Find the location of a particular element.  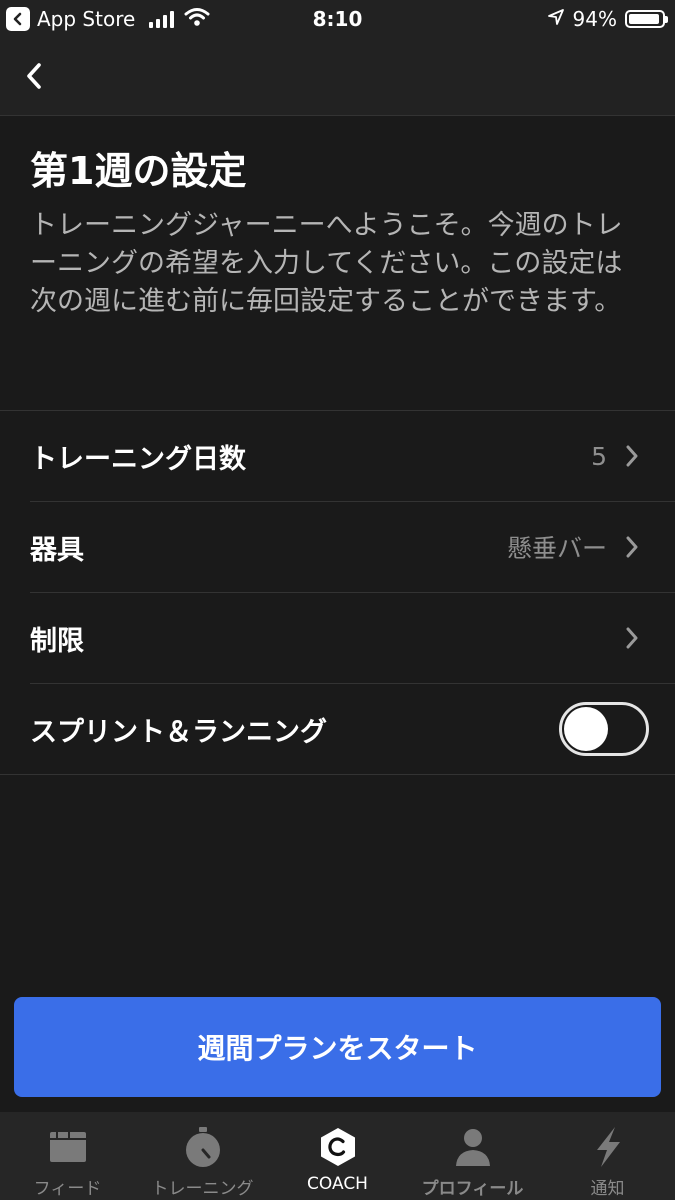

feed-icon is located at coordinates (68, 1147).